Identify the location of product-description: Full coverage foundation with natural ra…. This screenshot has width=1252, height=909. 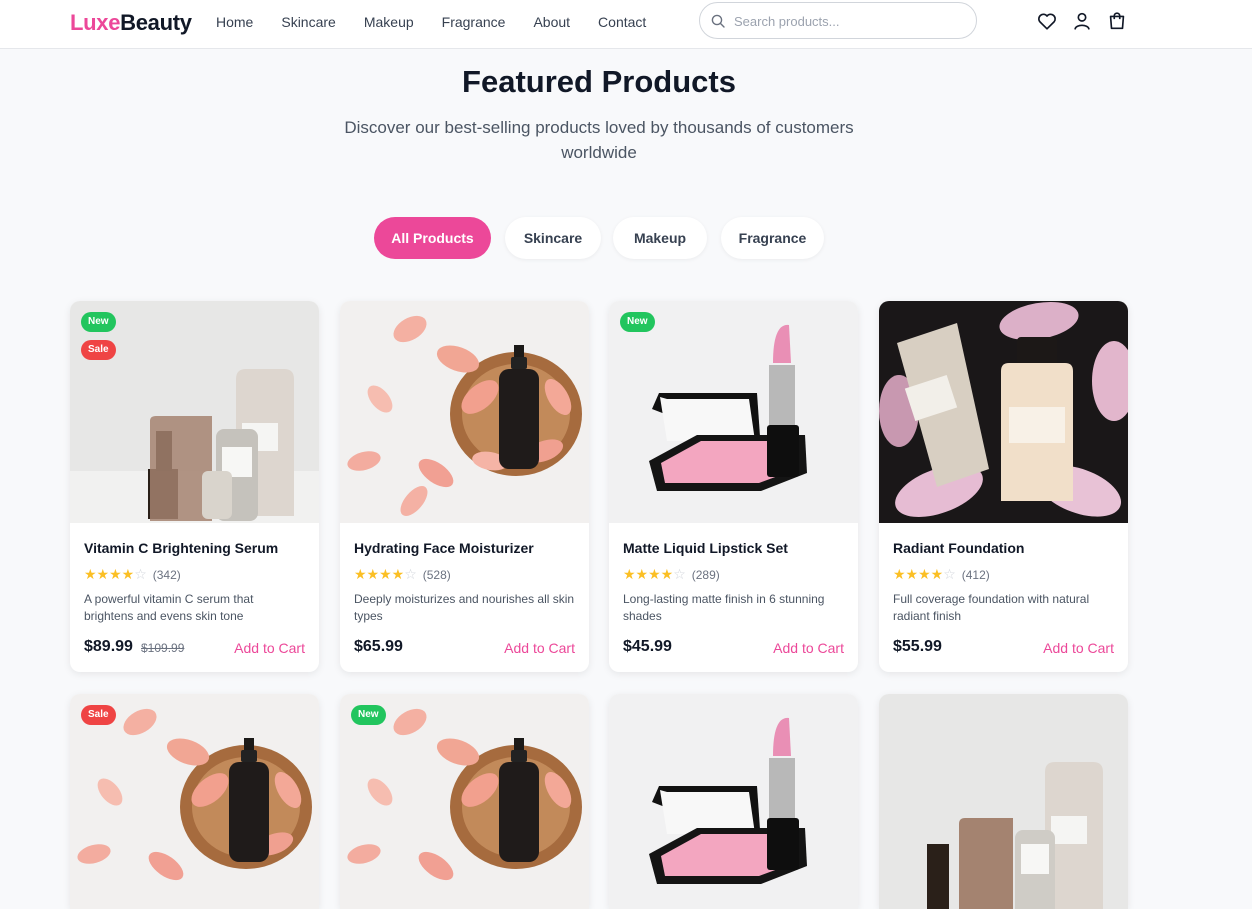
(991, 607).